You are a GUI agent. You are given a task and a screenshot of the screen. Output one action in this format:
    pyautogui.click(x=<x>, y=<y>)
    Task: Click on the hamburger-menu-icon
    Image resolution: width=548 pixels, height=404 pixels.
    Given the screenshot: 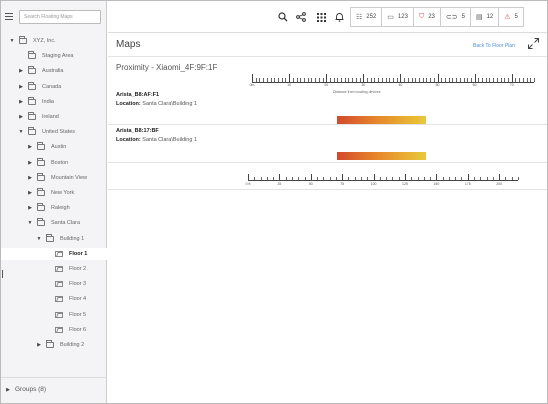 What is the action you would take?
    pyautogui.click(x=9, y=17)
    